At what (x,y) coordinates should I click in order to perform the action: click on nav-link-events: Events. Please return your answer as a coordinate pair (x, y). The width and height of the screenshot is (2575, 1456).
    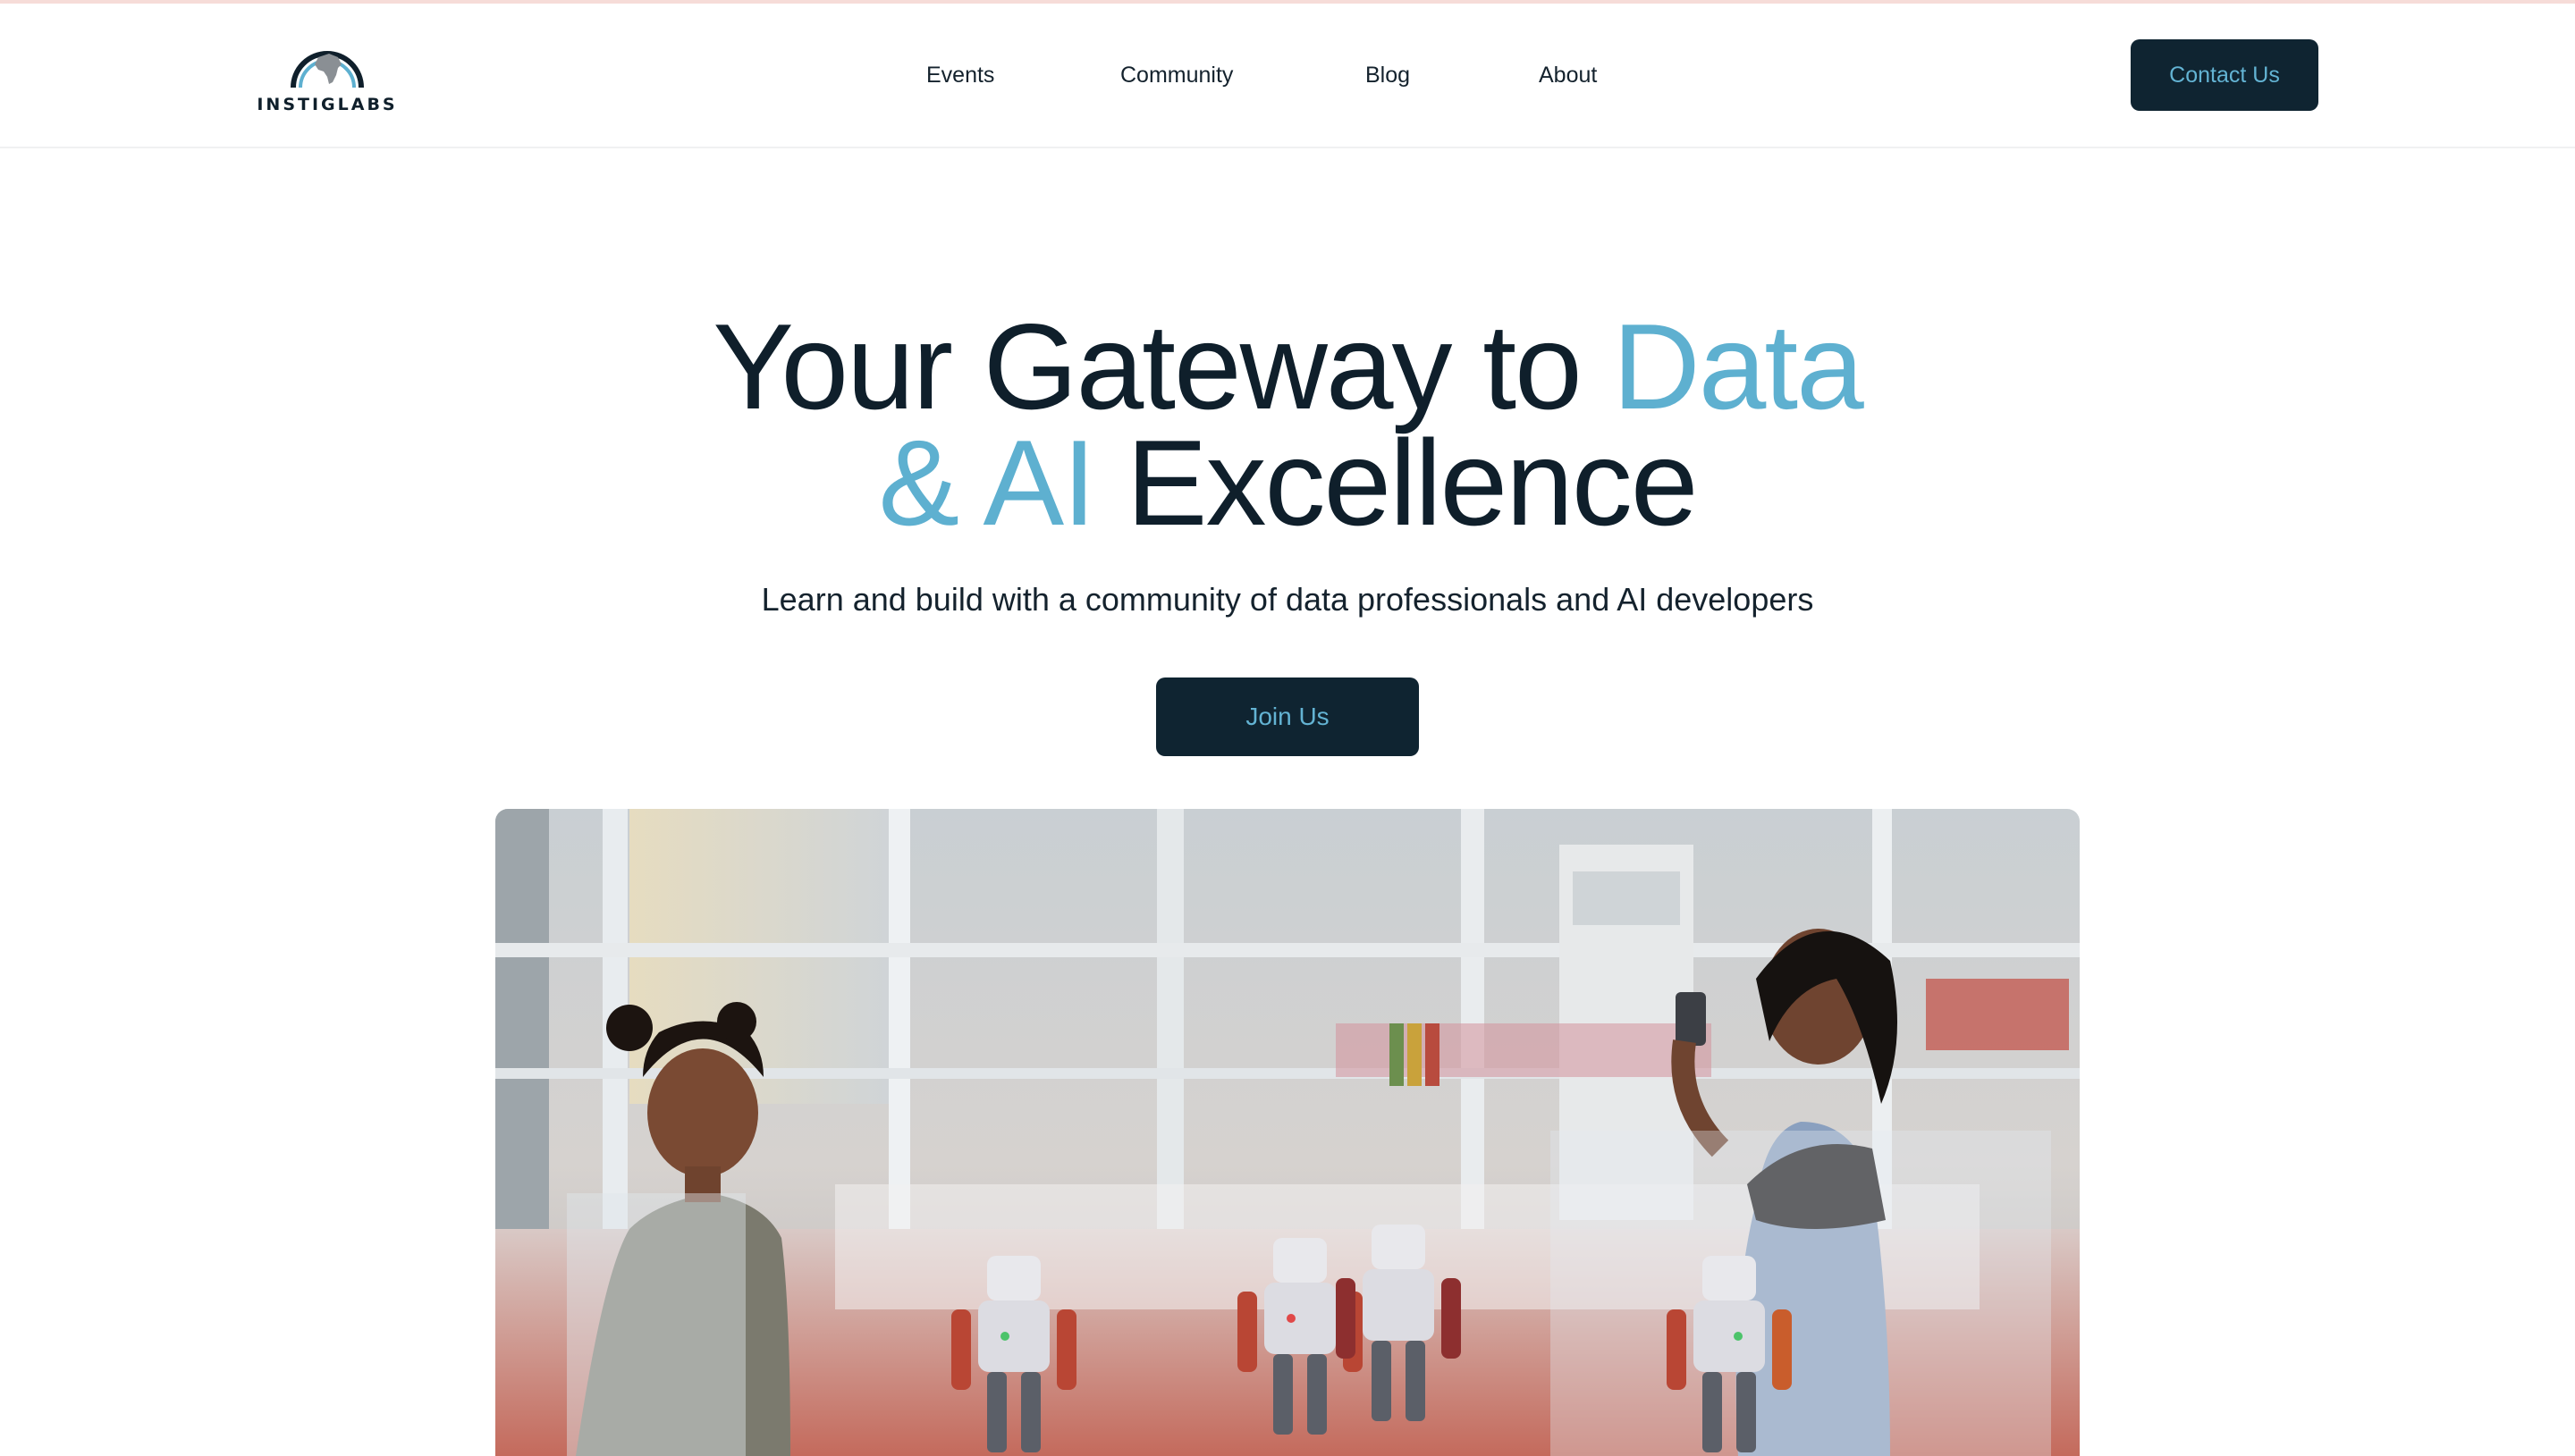
    Looking at the image, I should click on (960, 75).